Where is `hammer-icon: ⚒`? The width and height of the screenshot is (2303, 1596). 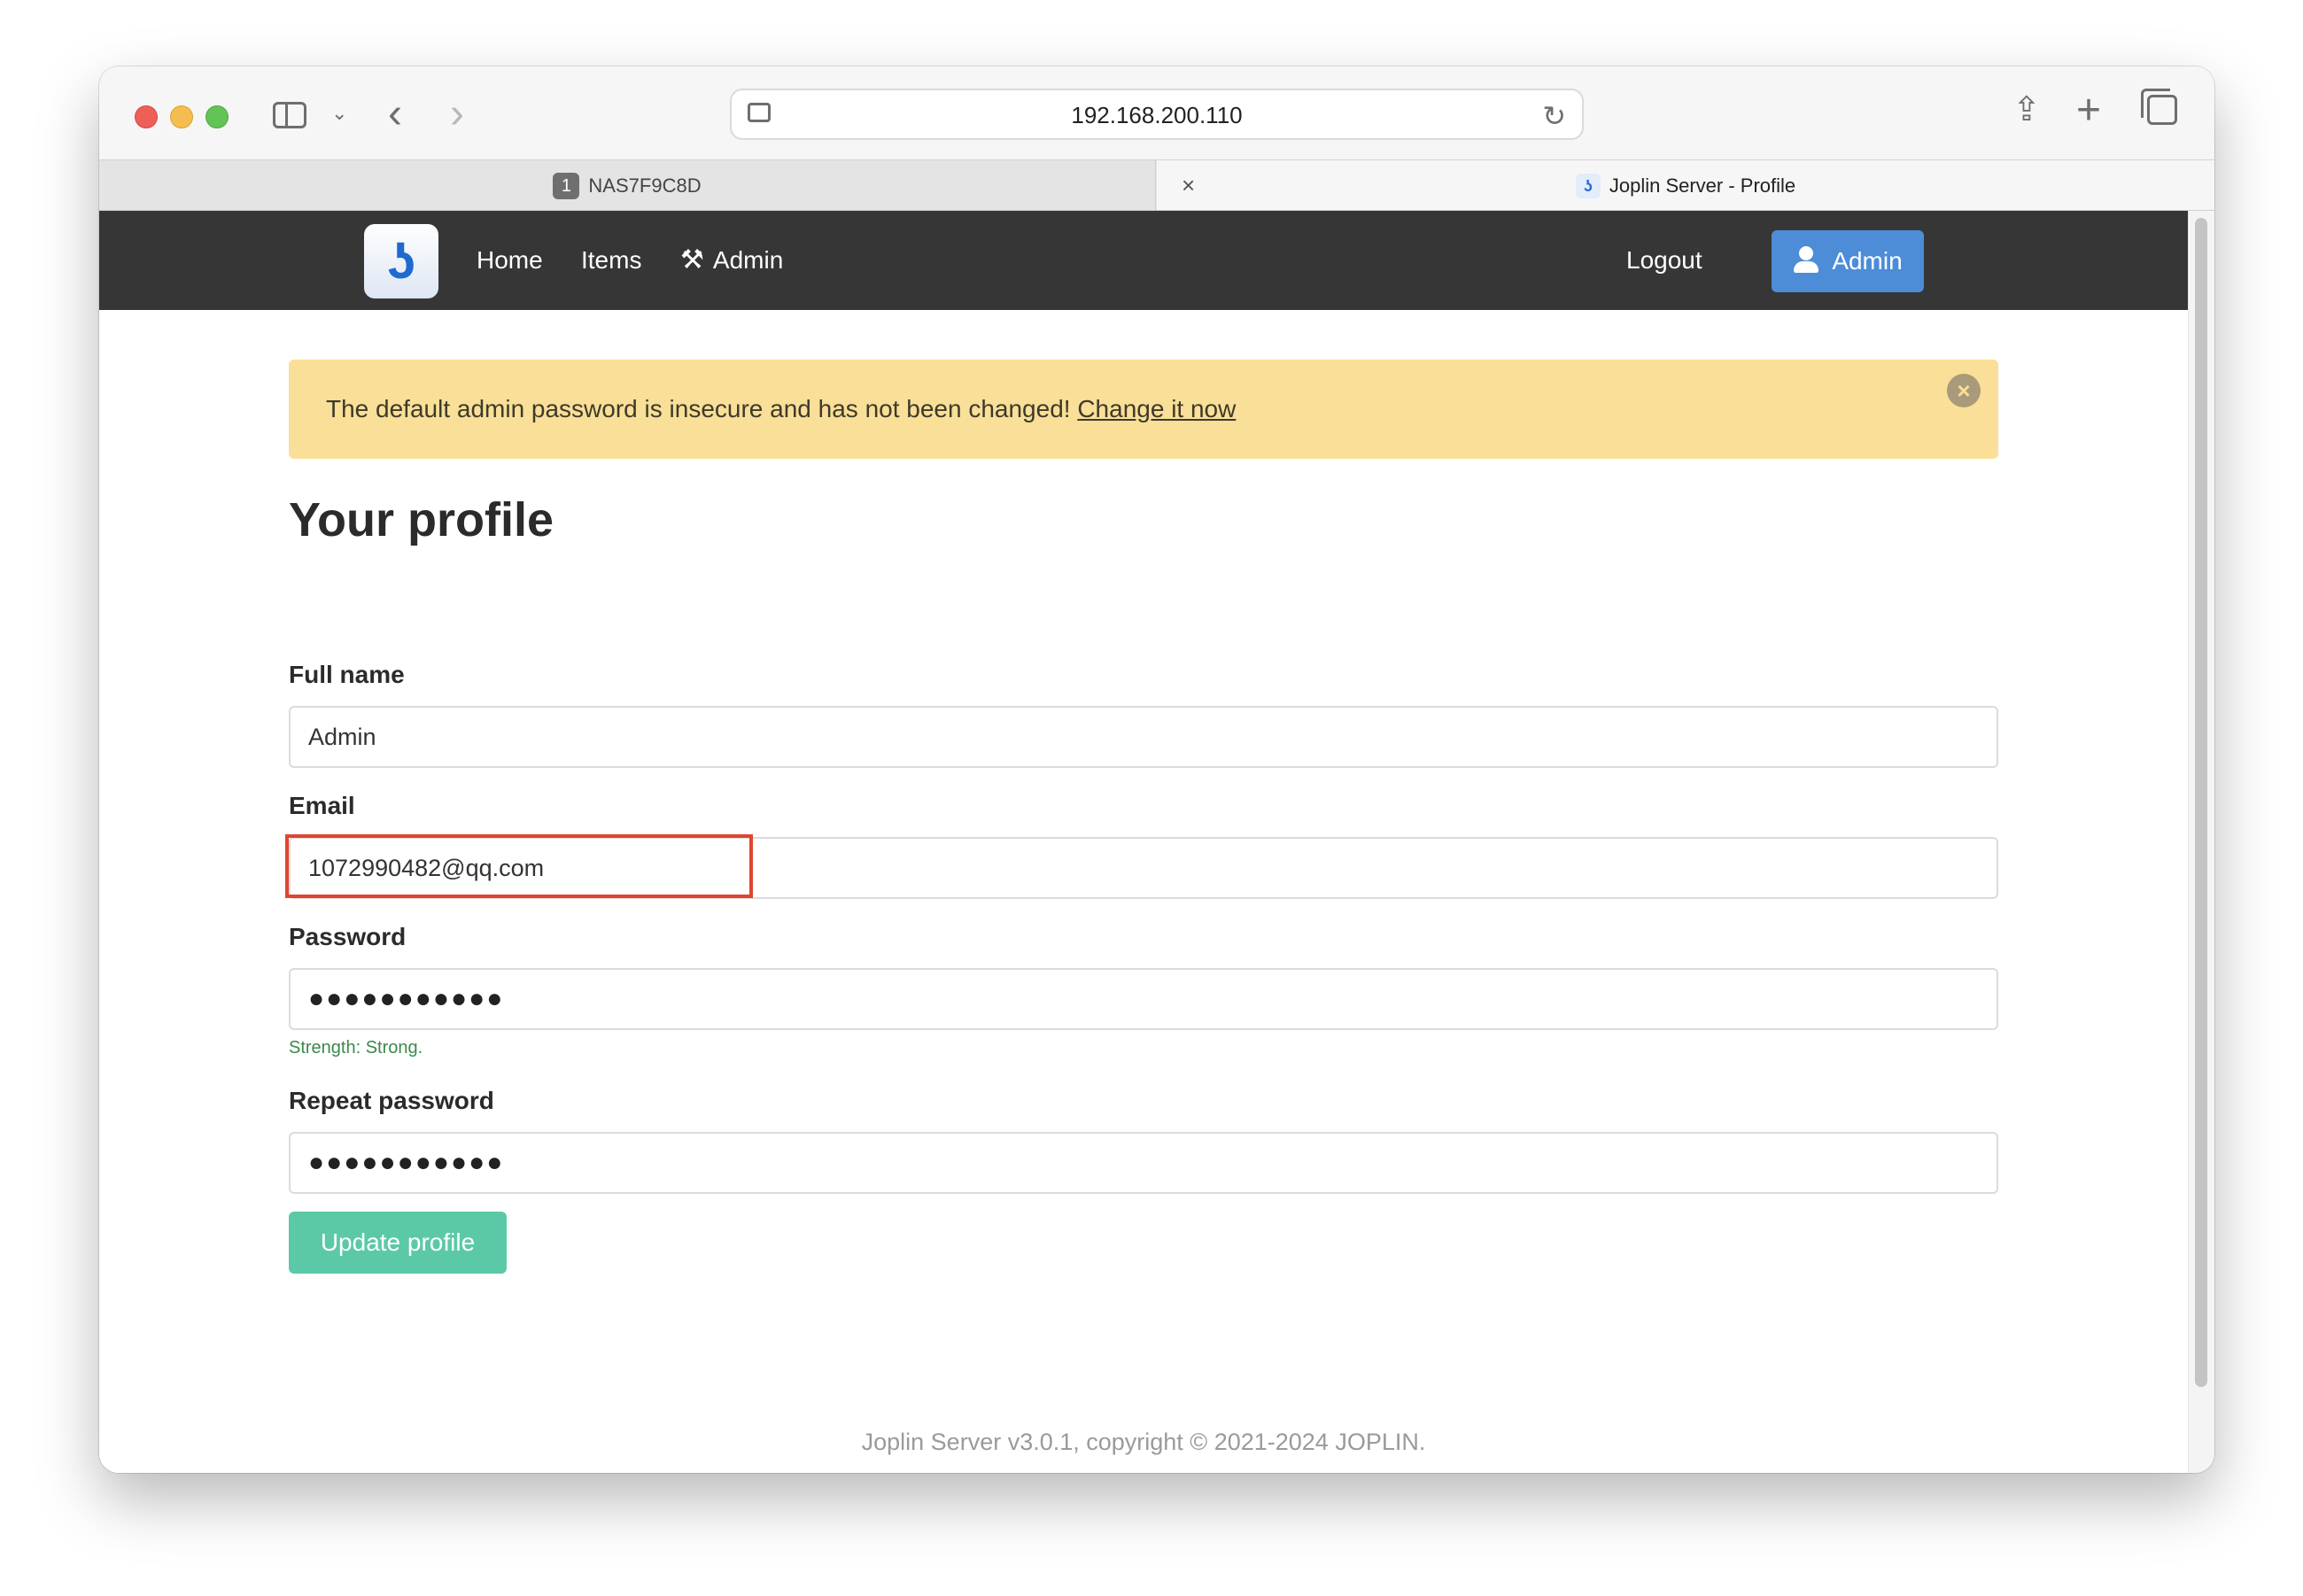 hammer-icon: ⚒ is located at coordinates (692, 260).